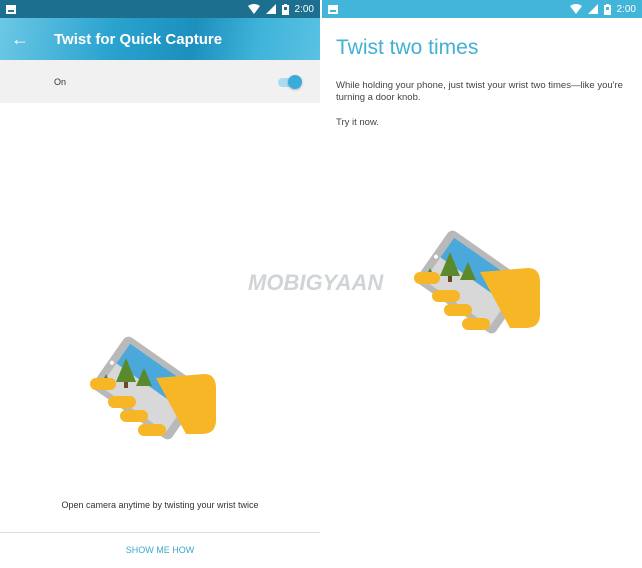 Image resolution: width=642 pixels, height=568 pixels. I want to click on back-button: ←, so click(20, 39).